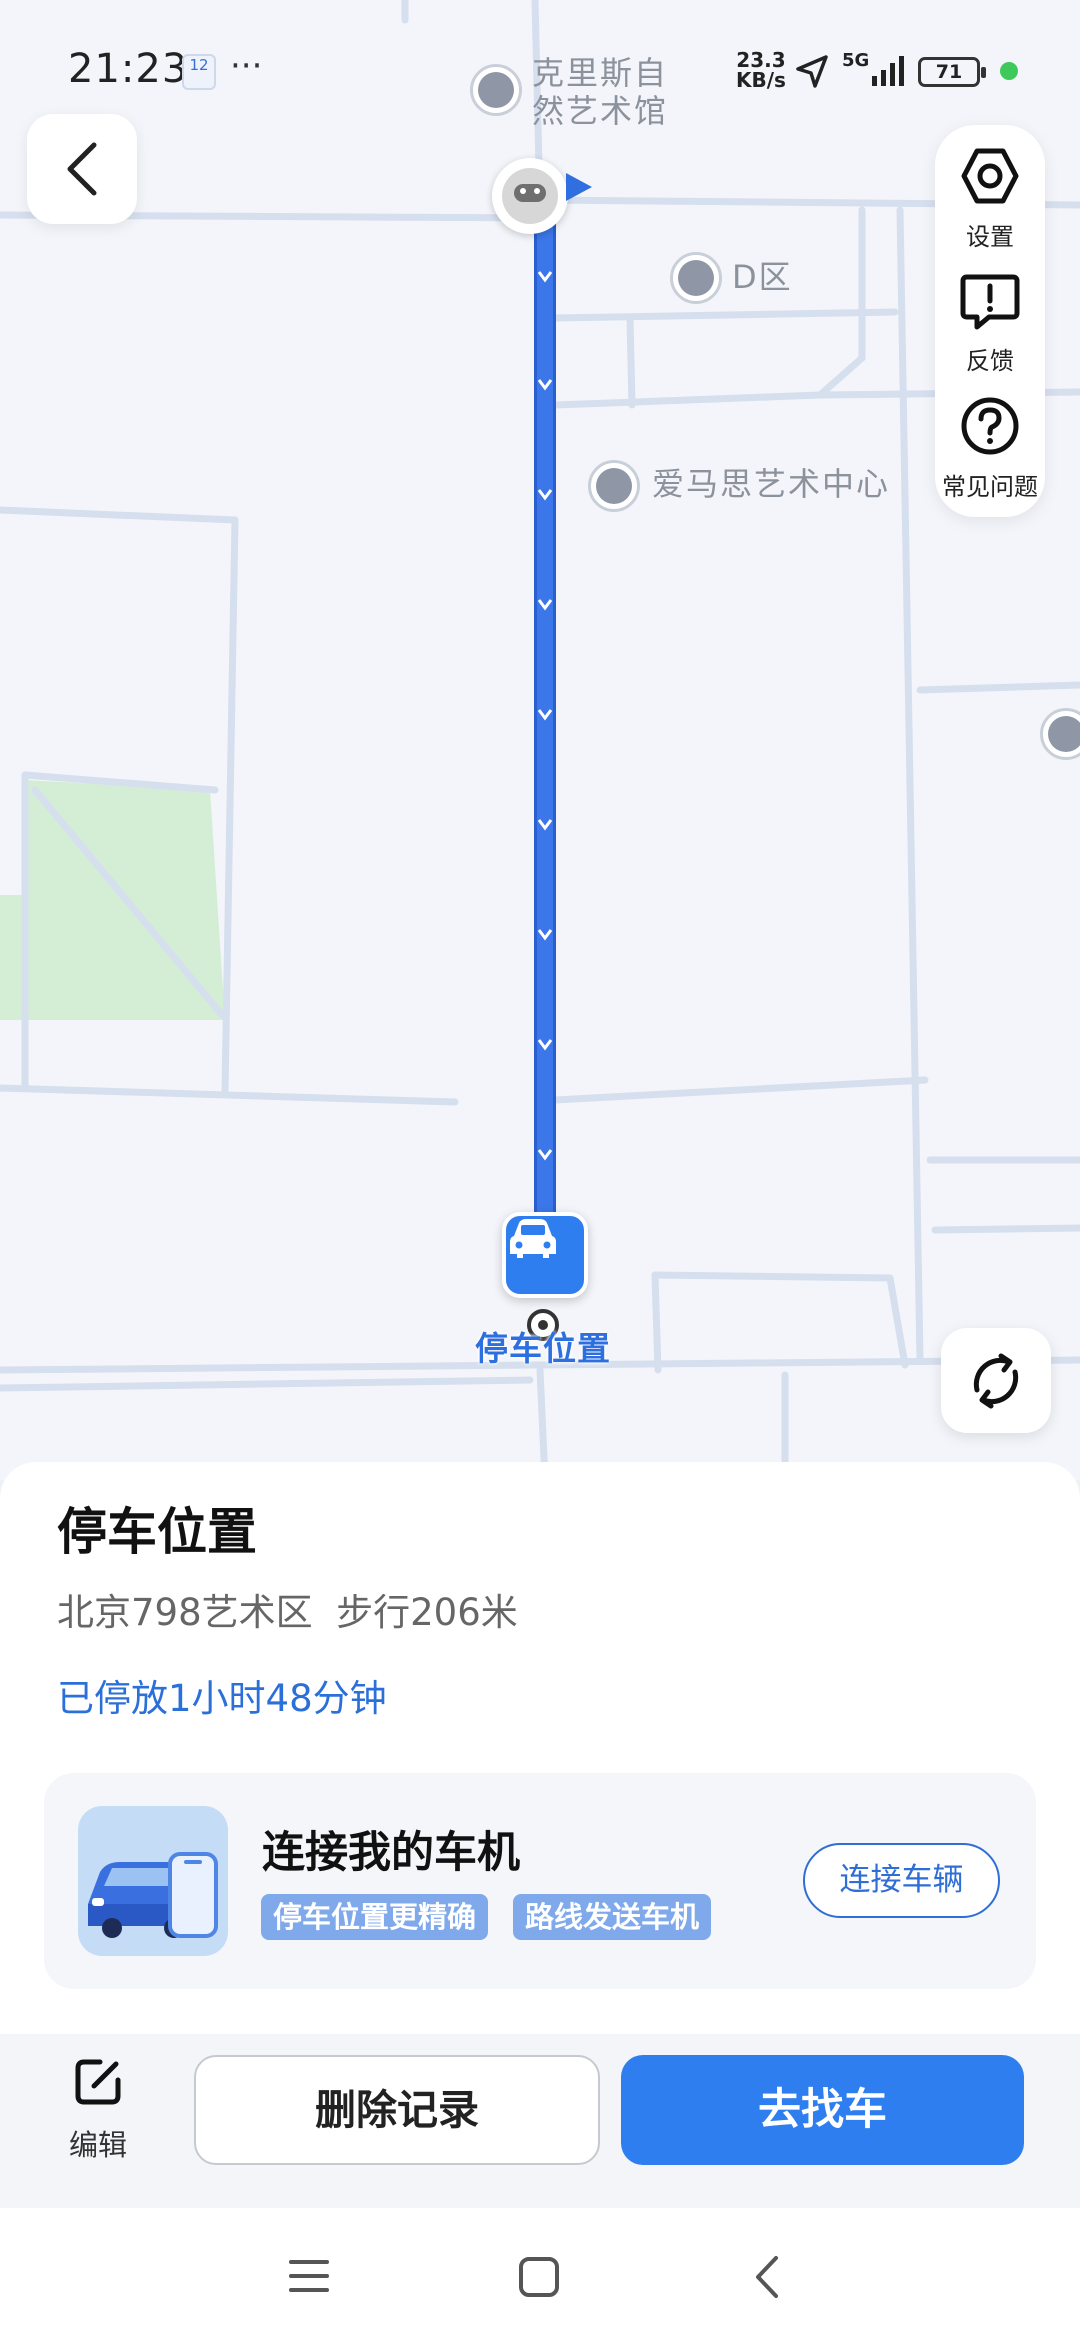 The height and width of the screenshot is (2338, 1080). Describe the element at coordinates (309, 2276) in the screenshot. I see `menu-icon` at that location.